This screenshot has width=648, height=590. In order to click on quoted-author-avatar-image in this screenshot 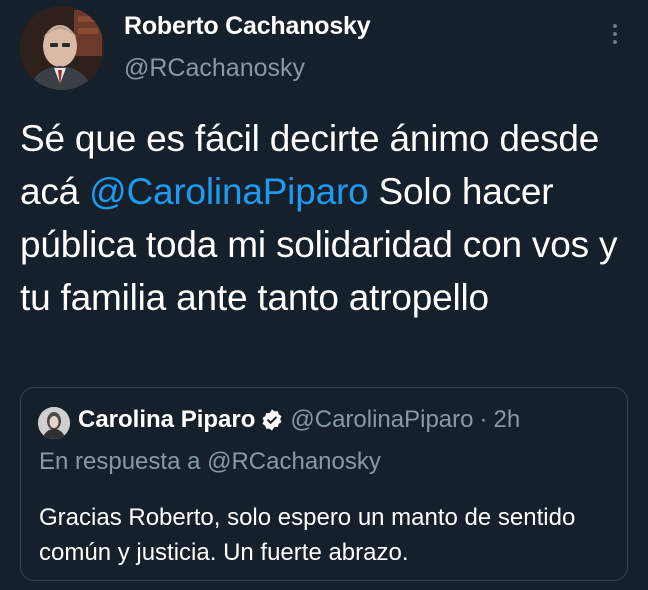, I will do `click(54, 423)`.